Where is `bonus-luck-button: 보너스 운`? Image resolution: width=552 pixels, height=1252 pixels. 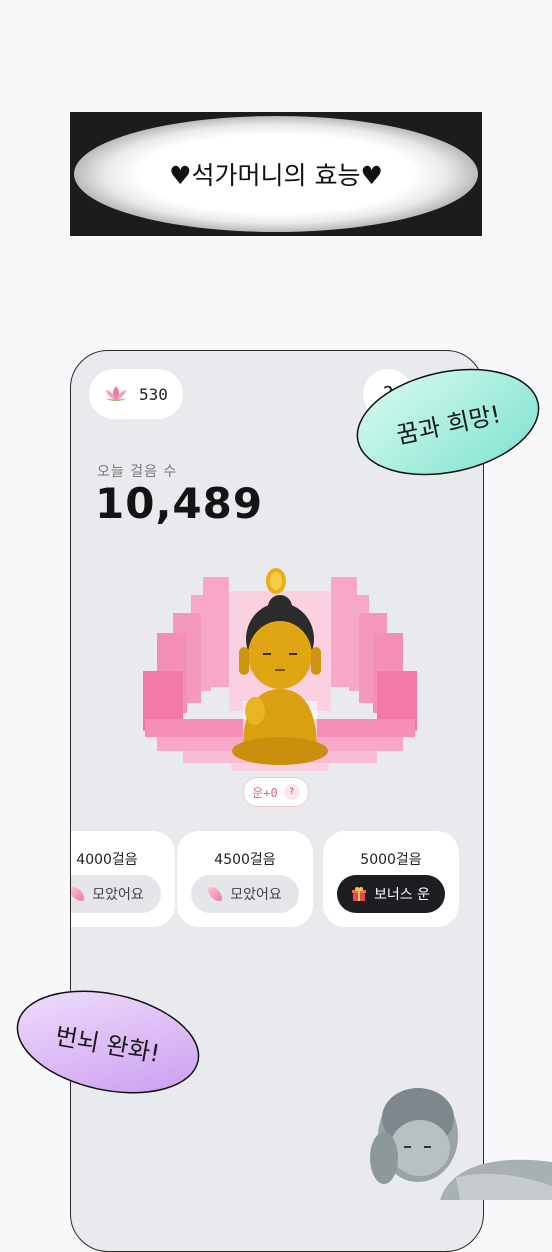
bonus-luck-button: 보너스 운 is located at coordinates (391, 894).